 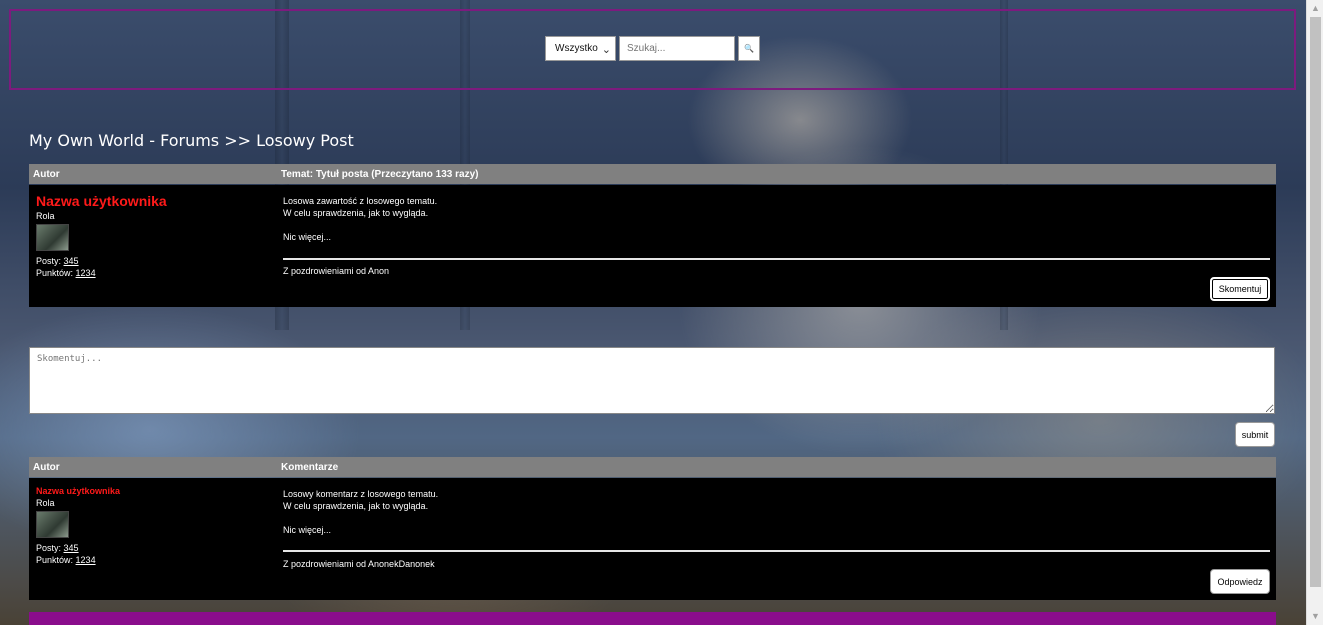 I want to click on comment-button: Skomentuj, so click(x=1240, y=289).